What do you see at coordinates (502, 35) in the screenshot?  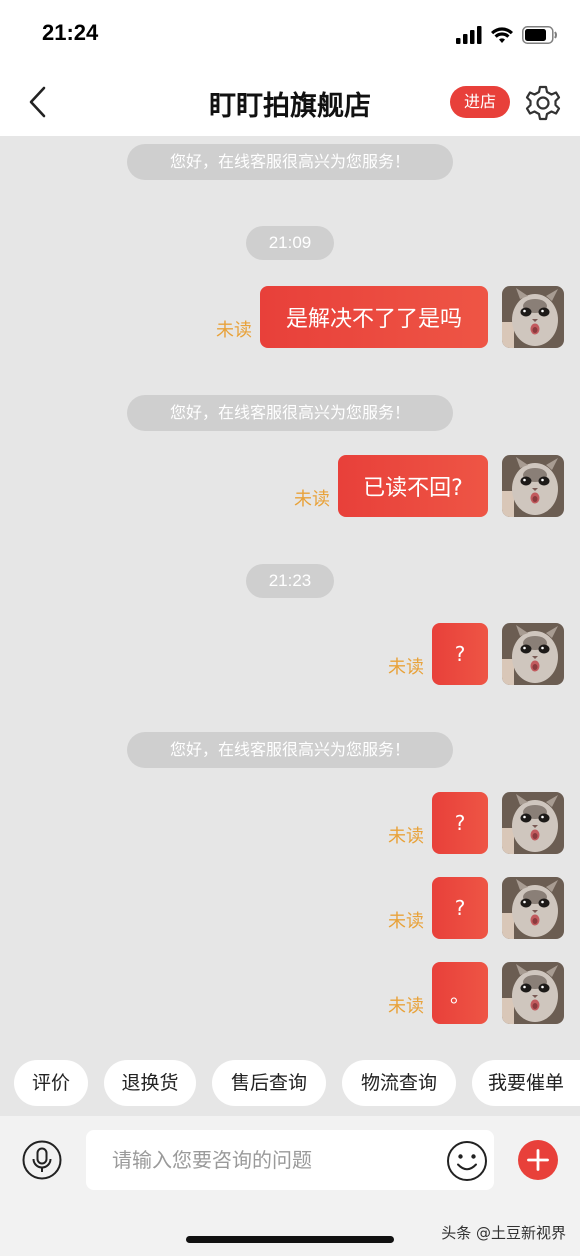 I see `wifi-icon` at bounding box center [502, 35].